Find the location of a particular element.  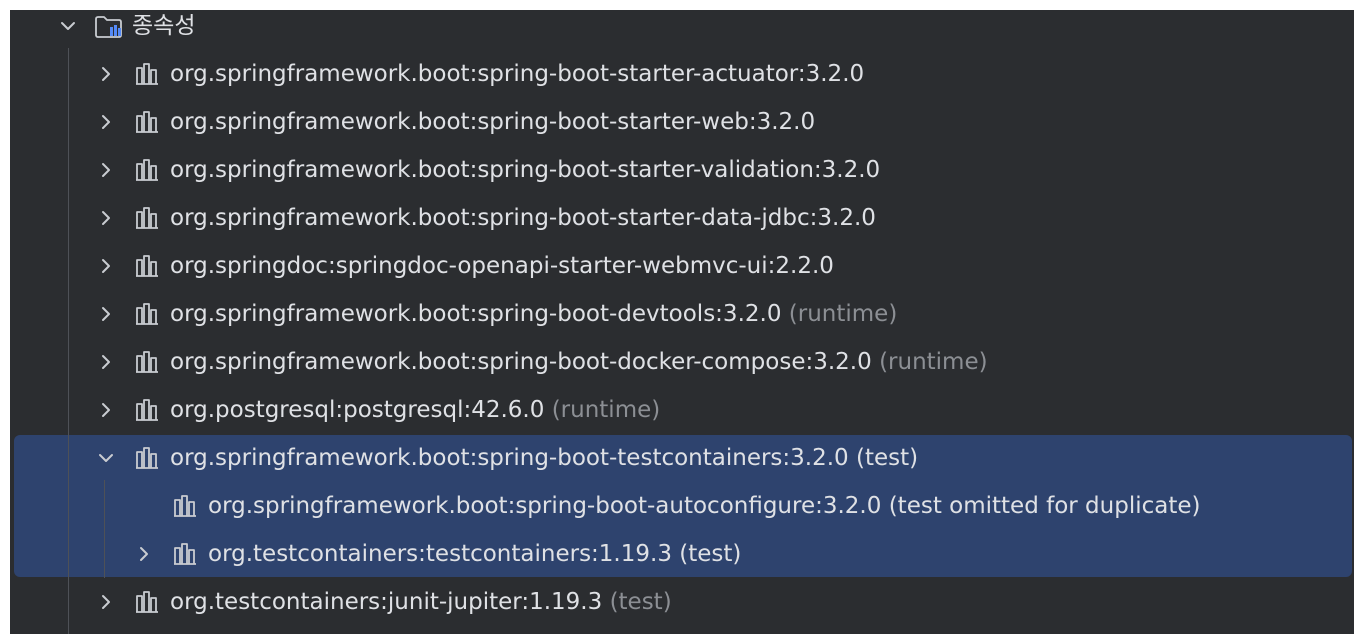

dependency-coordinate: org.postgresql:postgresql:42.6.0 is located at coordinates (357, 410).